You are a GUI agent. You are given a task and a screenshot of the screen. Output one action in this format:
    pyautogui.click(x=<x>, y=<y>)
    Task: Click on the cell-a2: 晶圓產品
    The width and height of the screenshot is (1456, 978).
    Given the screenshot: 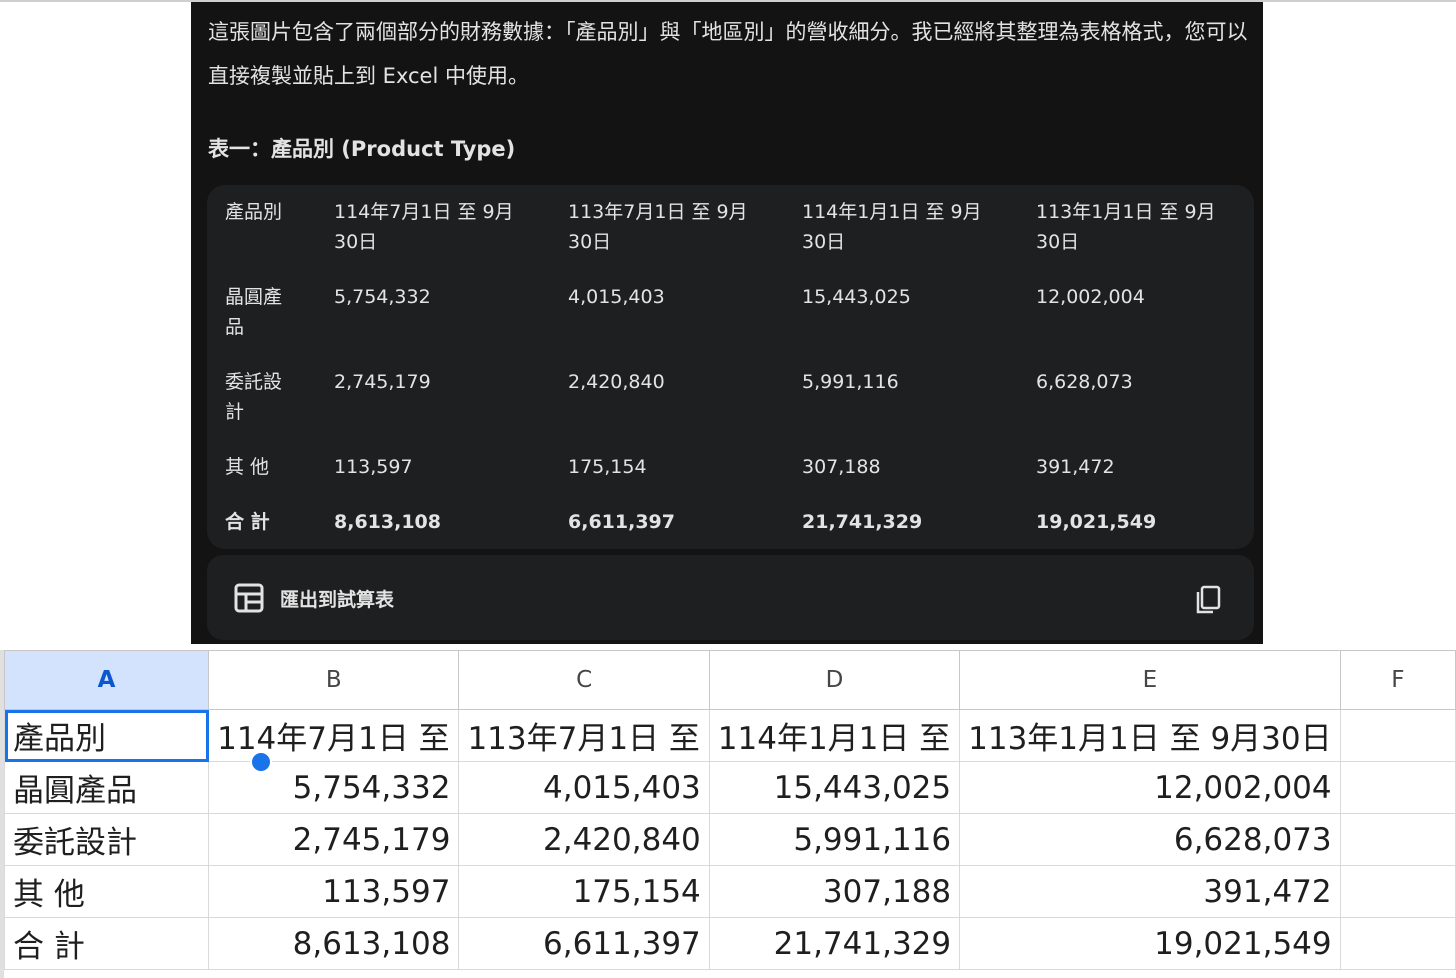 What is the action you would take?
    pyautogui.click(x=106, y=787)
    